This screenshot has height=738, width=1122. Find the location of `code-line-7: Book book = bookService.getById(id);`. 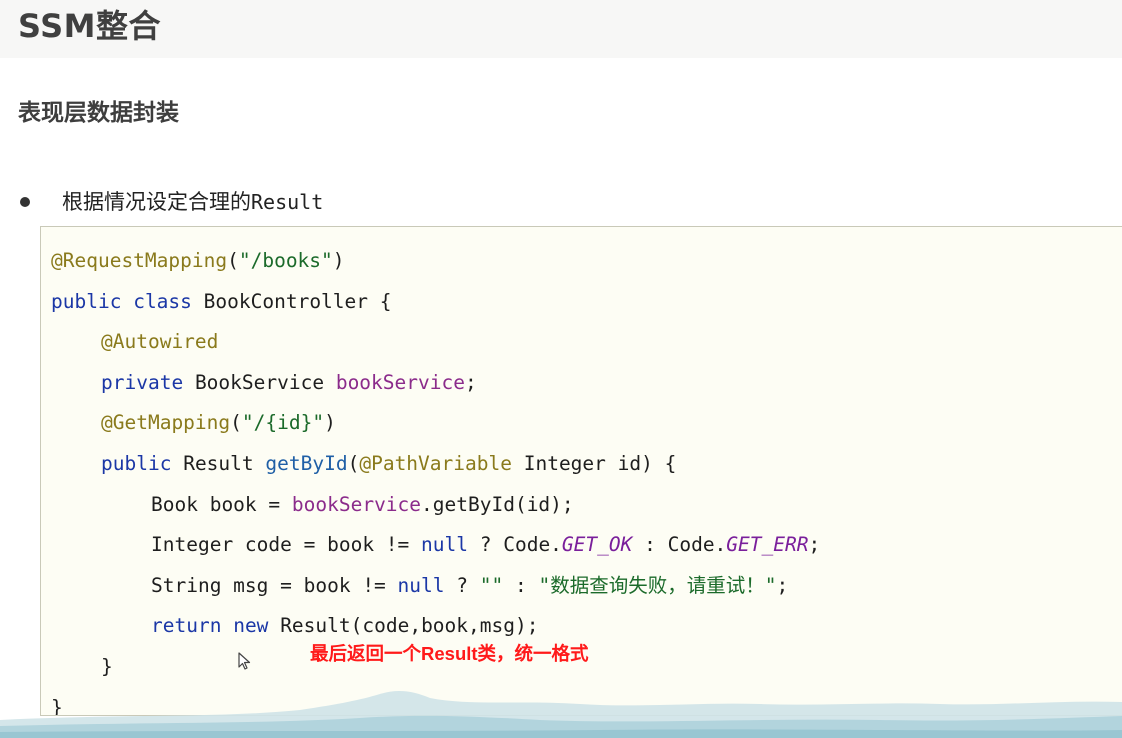

code-line-7: Book book = bookService.getById(id); is located at coordinates (435, 505).